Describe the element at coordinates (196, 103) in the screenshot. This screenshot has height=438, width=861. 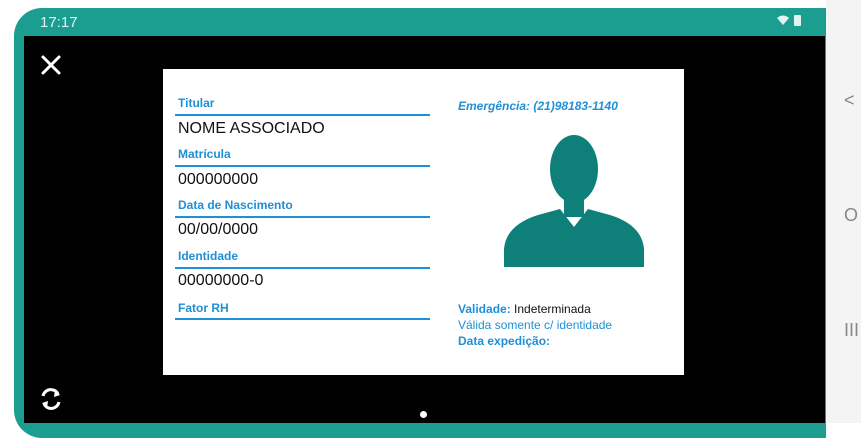
I see `label-titular: Titular` at that location.